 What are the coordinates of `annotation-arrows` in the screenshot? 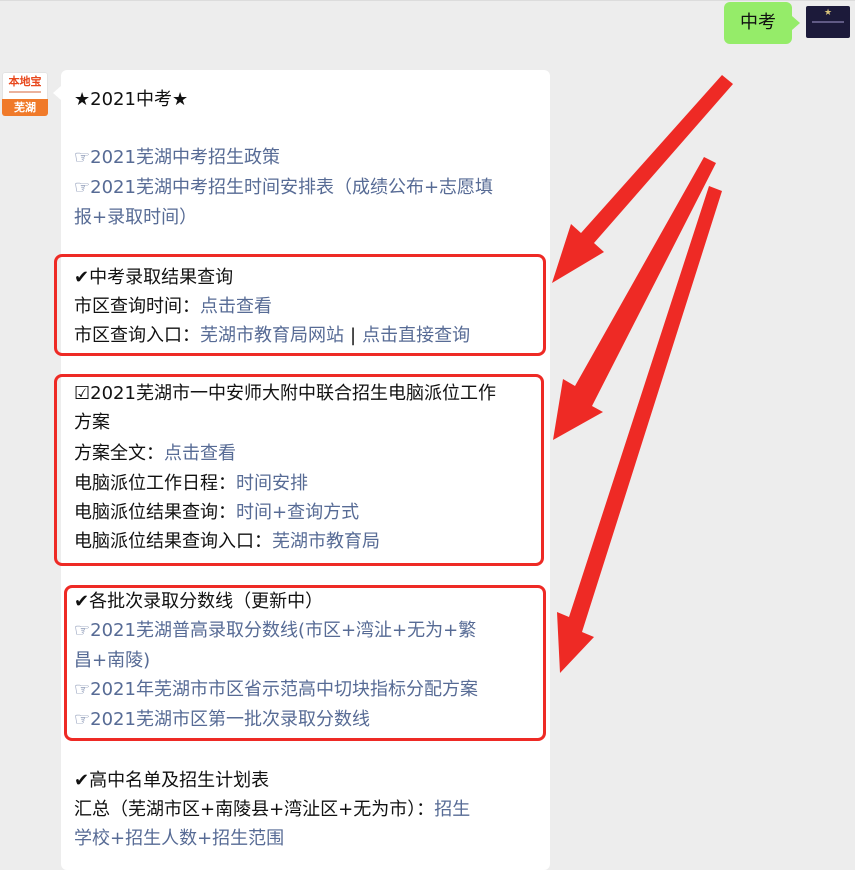 It's located at (642, 374).